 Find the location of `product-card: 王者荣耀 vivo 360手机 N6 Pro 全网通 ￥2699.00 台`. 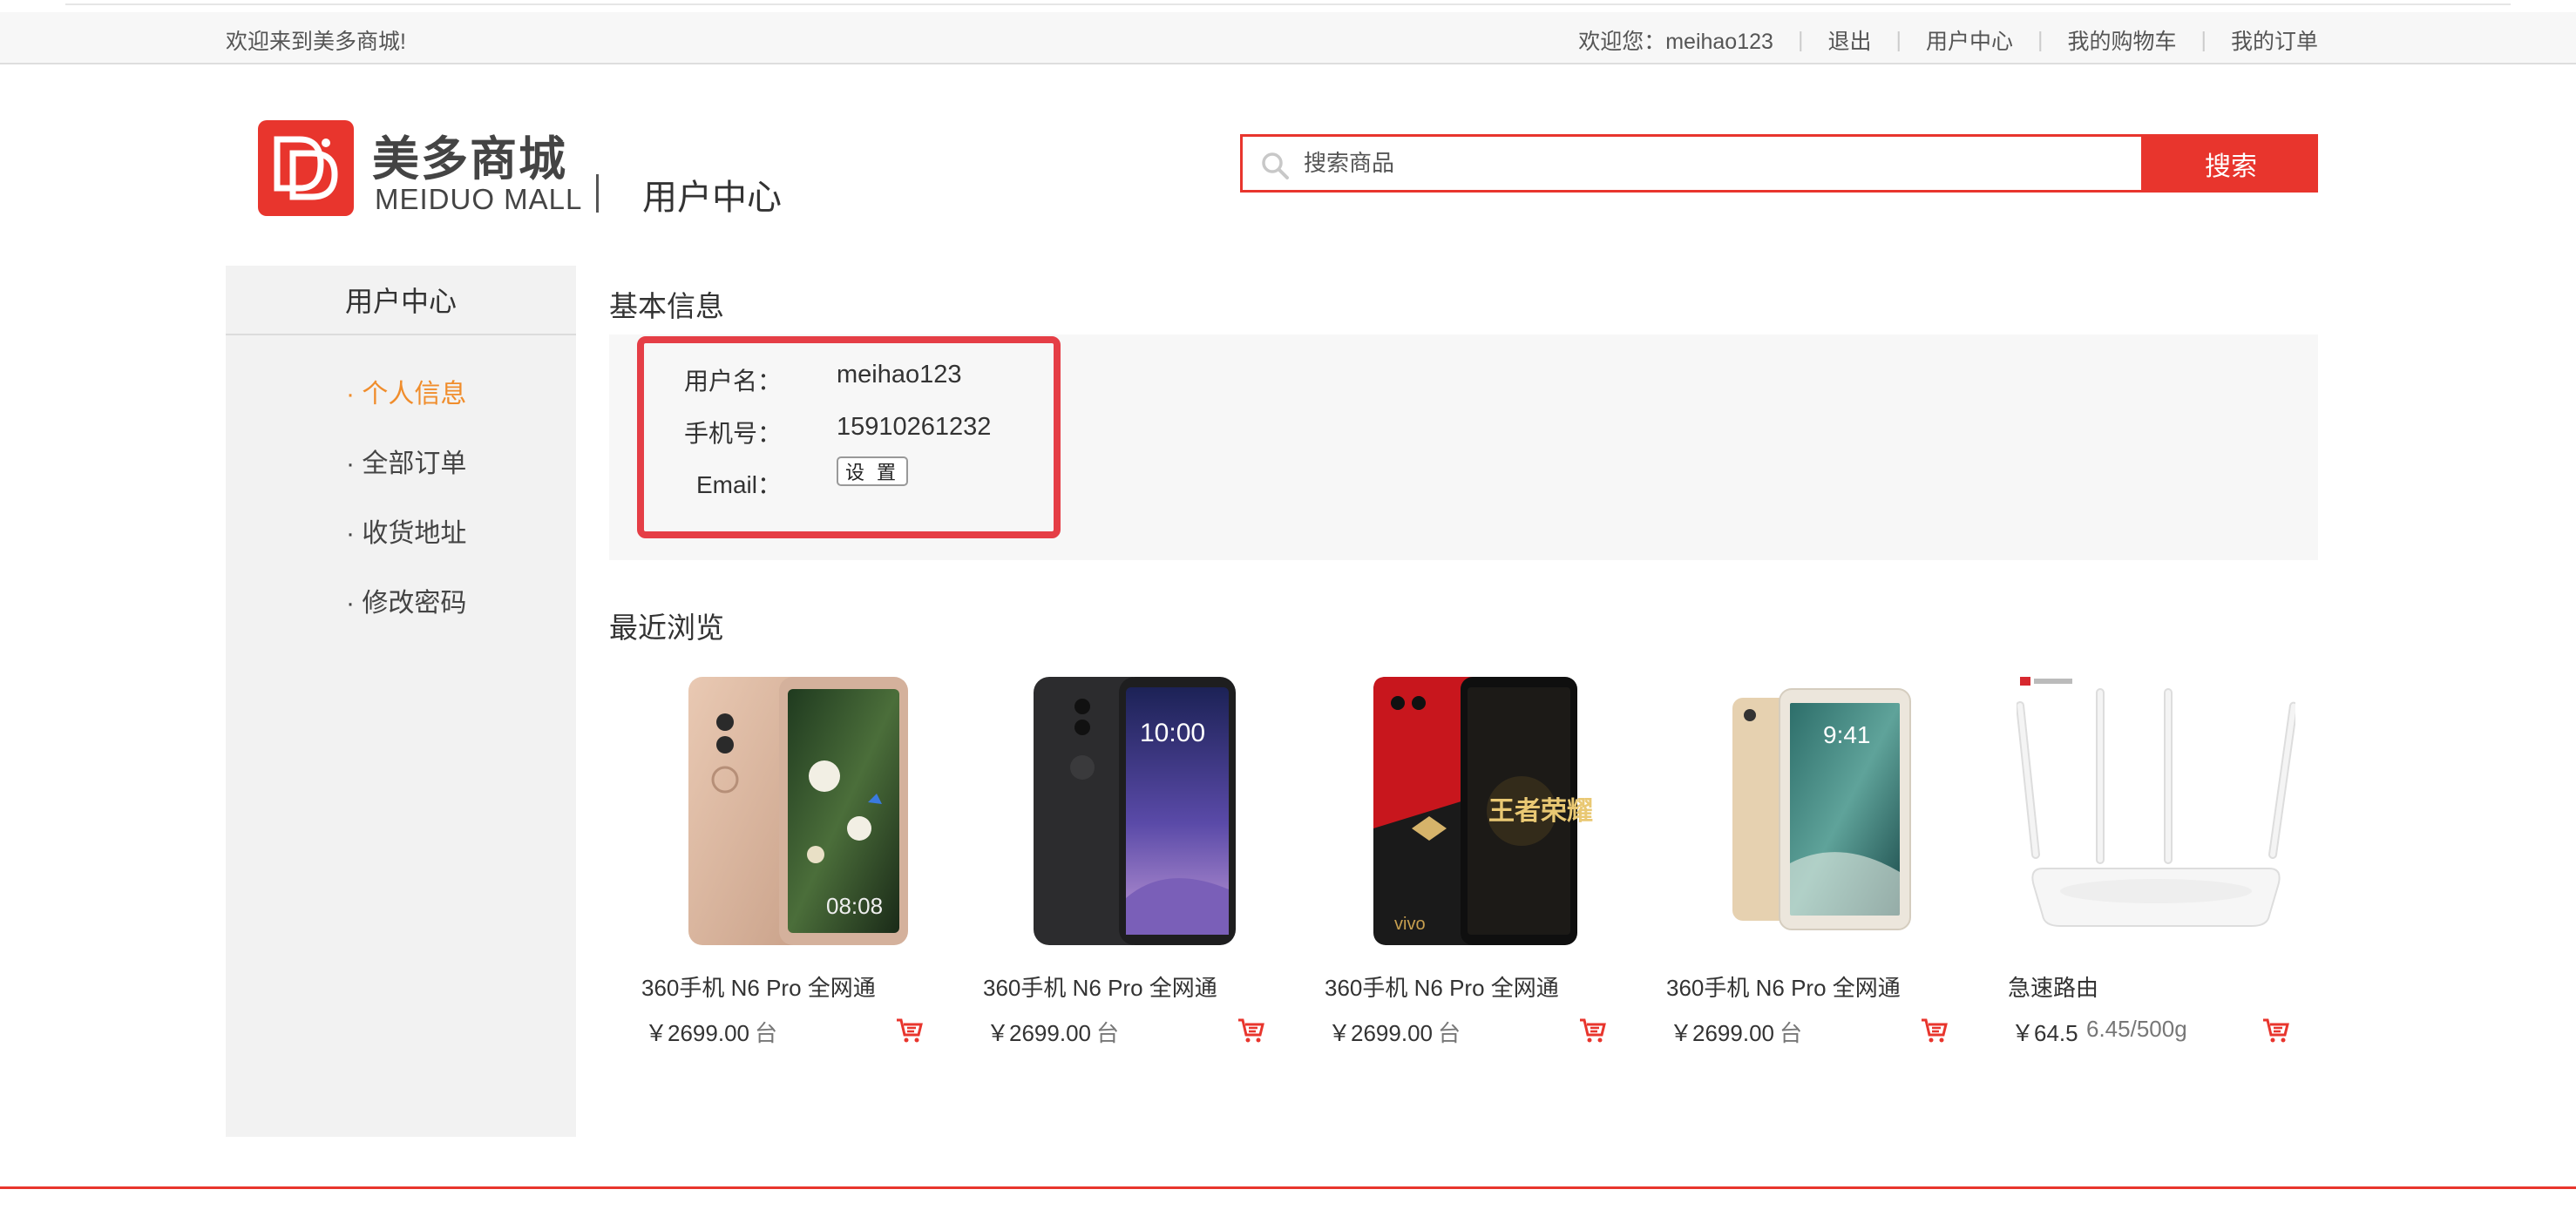

product-card: 王者荣耀 vivo 360手机 N6 Pro 全网通 ￥2699.00 台 is located at coordinates (1473, 863).